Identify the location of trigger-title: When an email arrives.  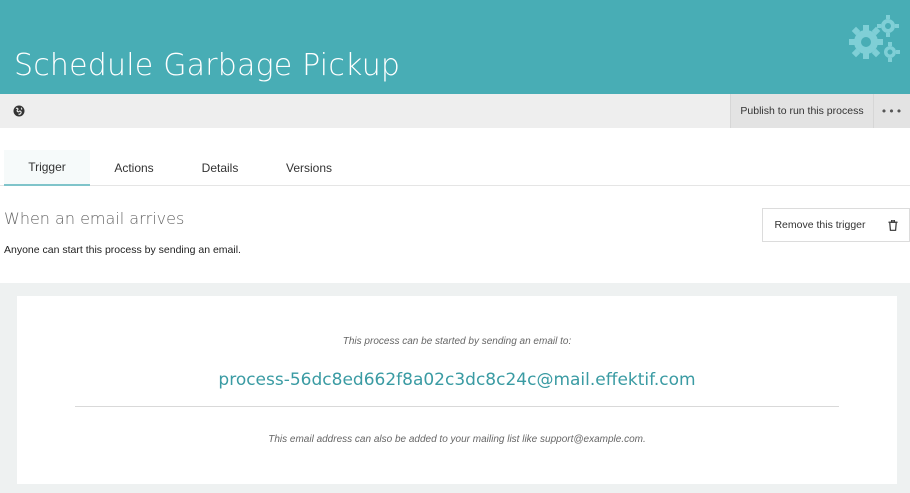
(94, 218).